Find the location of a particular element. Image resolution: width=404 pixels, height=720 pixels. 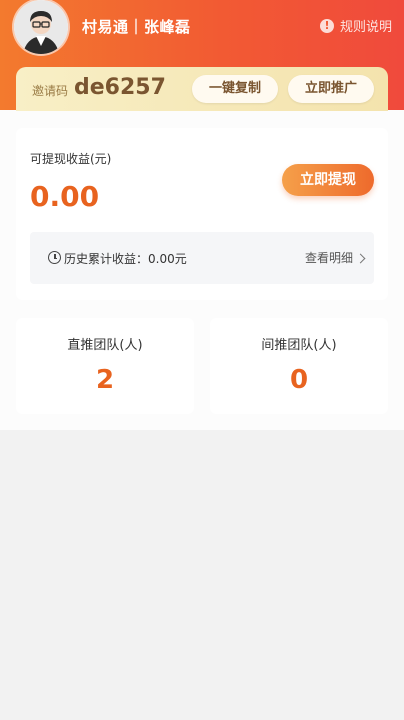

info-icon: ! is located at coordinates (326, 25).